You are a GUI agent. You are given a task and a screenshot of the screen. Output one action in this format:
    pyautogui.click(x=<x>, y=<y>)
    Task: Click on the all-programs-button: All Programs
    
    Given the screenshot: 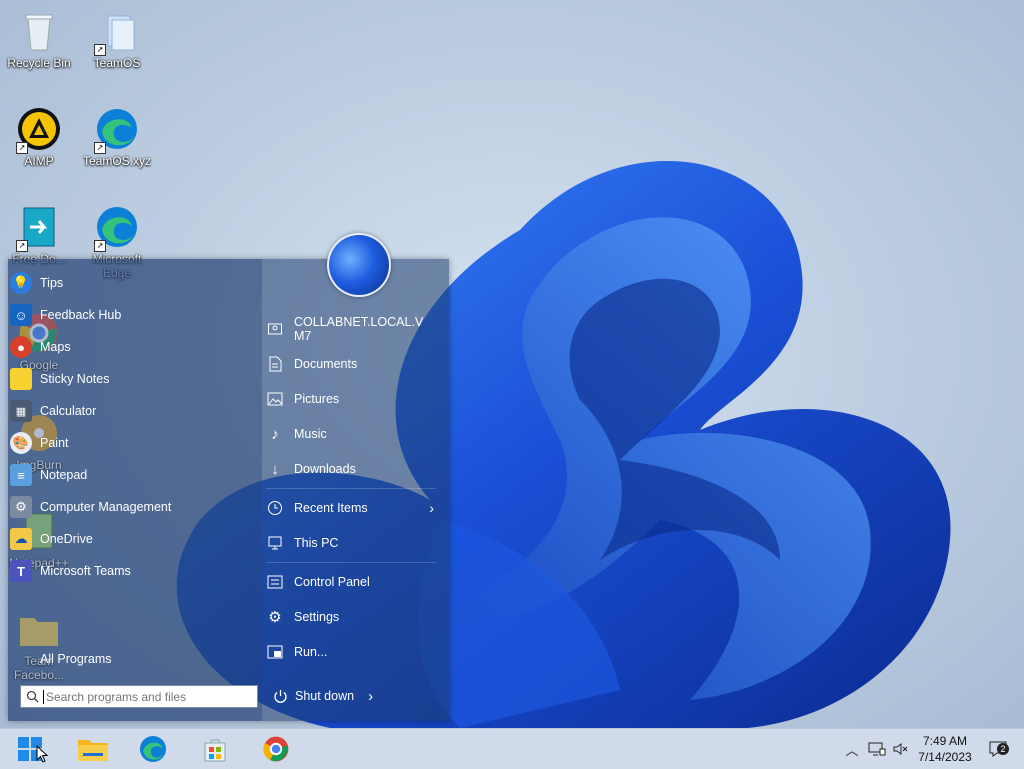 What is the action you would take?
    pyautogui.click(x=130, y=659)
    